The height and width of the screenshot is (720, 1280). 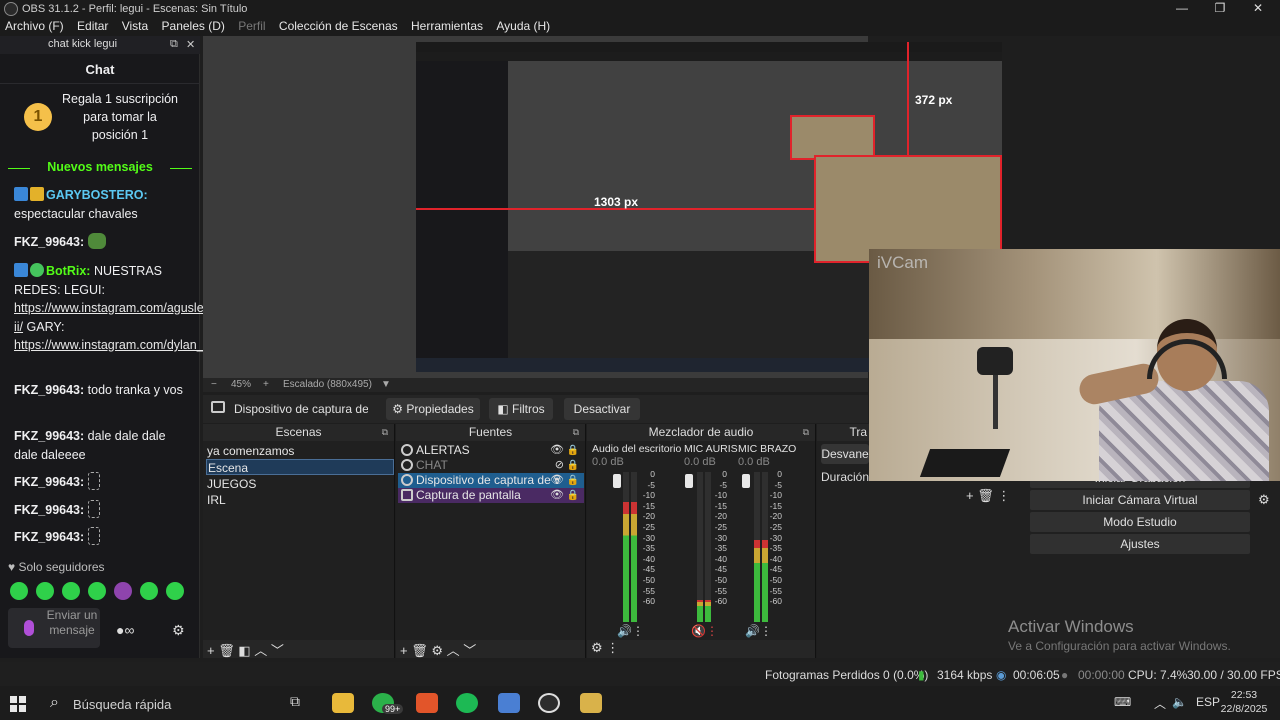 I want to click on menu-archivo: Archivo (F), so click(x=34, y=26).